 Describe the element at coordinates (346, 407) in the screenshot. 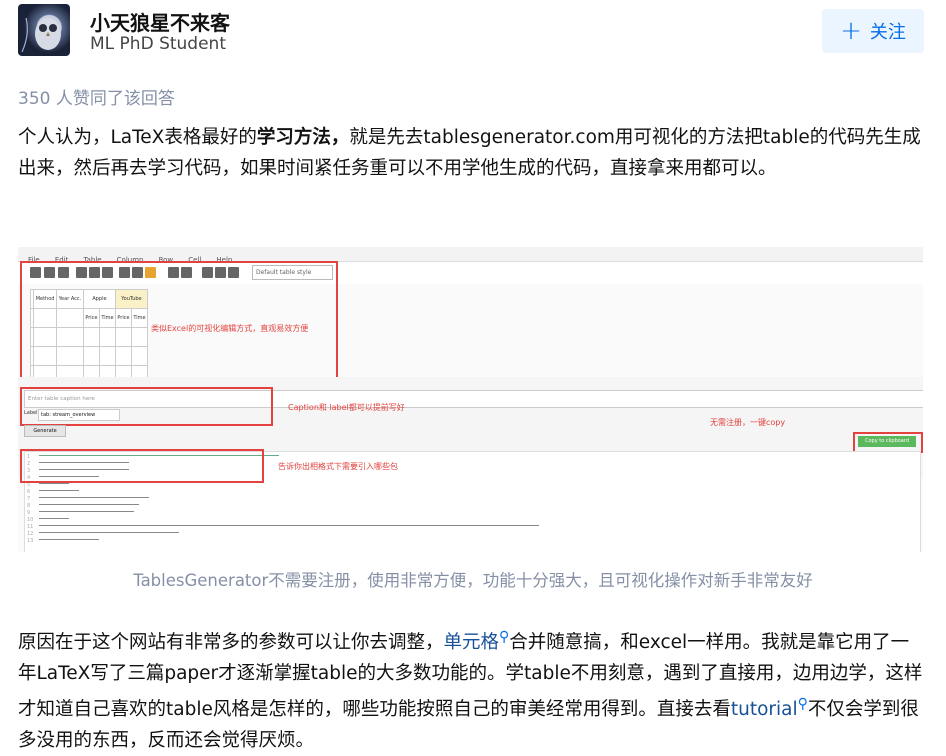

I see `annotation-caption: Caption和 label都可以提前写好` at that location.